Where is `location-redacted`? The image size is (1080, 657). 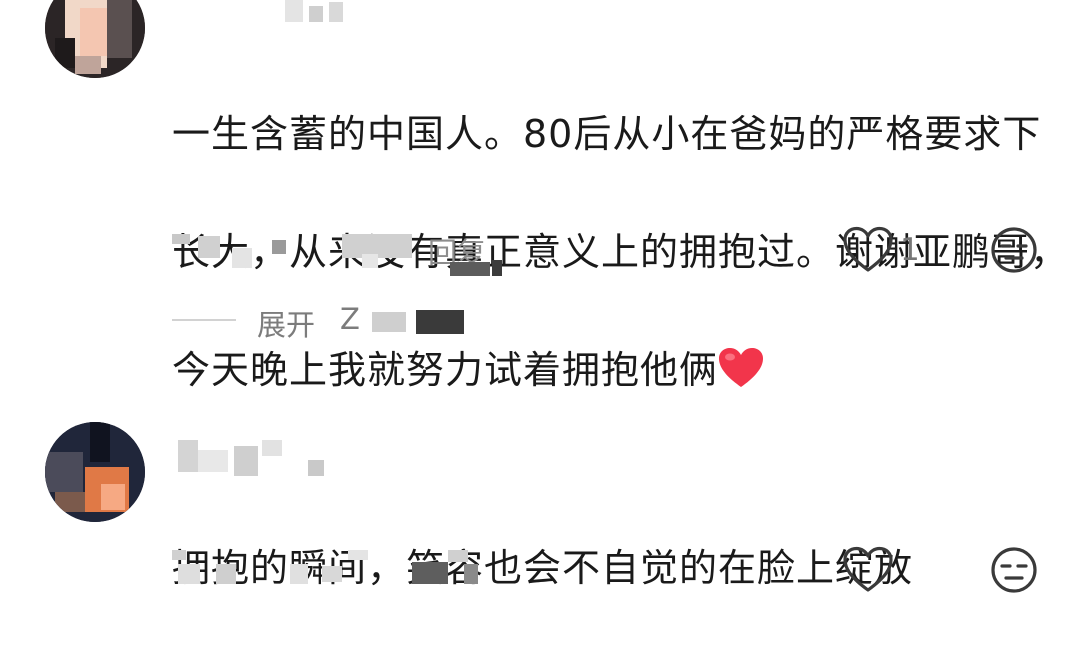 location-redacted is located at coordinates (430, 573).